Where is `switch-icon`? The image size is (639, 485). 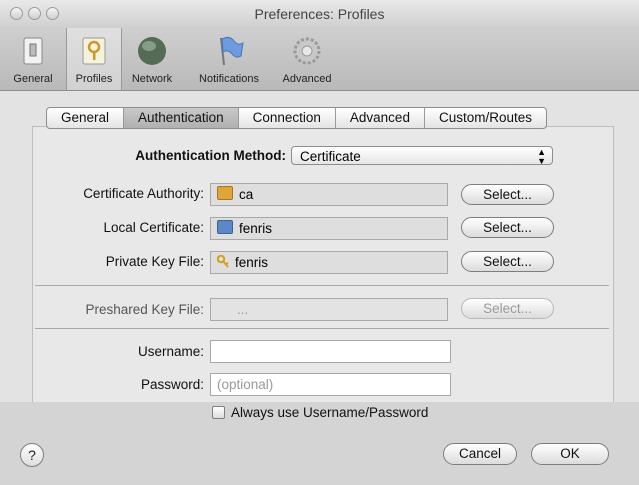 switch-icon is located at coordinates (33, 51).